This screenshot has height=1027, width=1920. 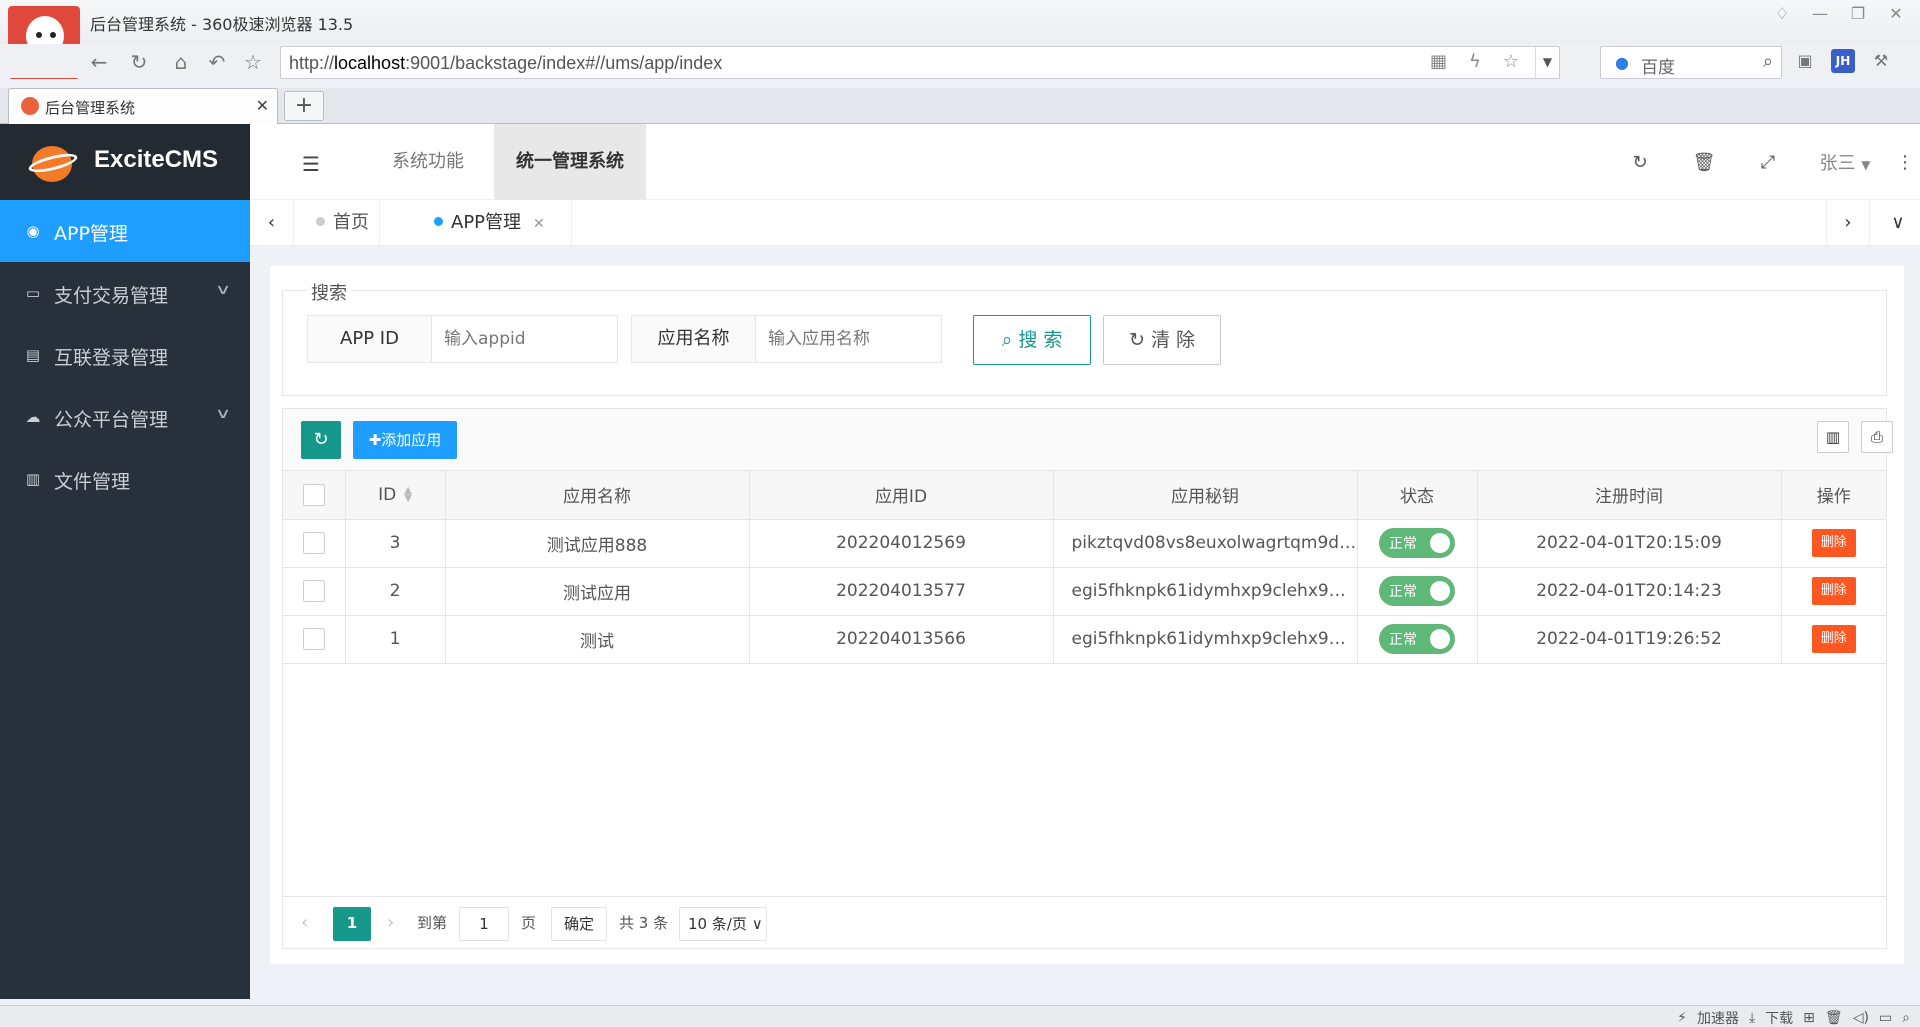 What do you see at coordinates (143, 106) in the screenshot?
I see `browser-tab: 后台管理系统 ✕` at bounding box center [143, 106].